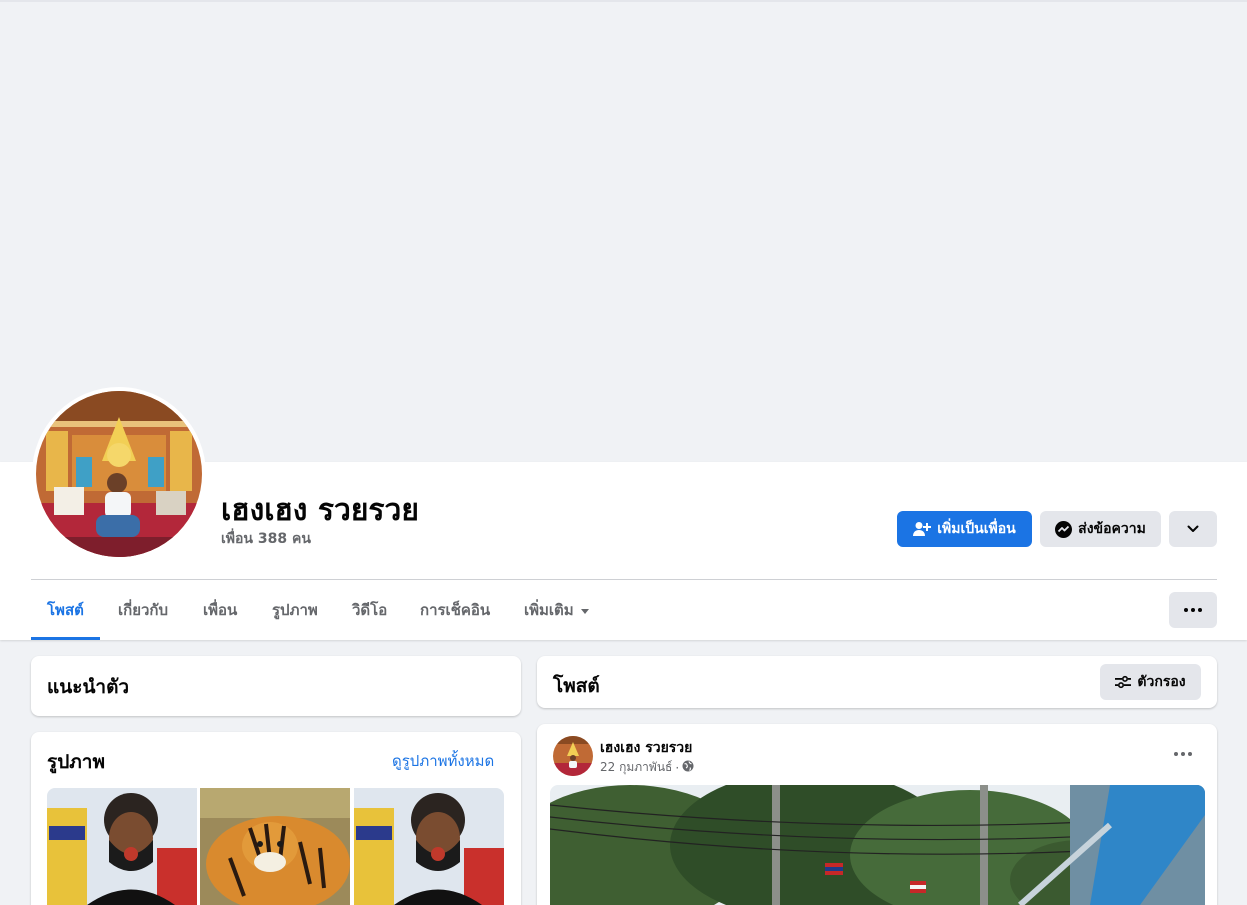 This screenshot has width=1247, height=905. Describe the element at coordinates (1123, 682) in the screenshot. I see `filter-icon` at that location.